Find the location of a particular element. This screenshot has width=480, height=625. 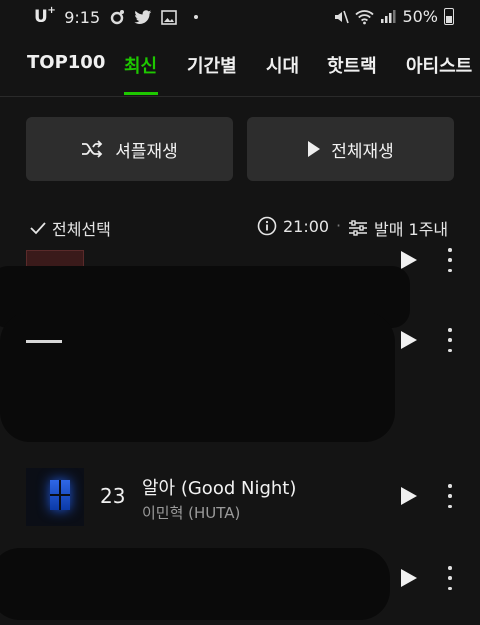

filter-sliders-icon is located at coordinates (358, 228).